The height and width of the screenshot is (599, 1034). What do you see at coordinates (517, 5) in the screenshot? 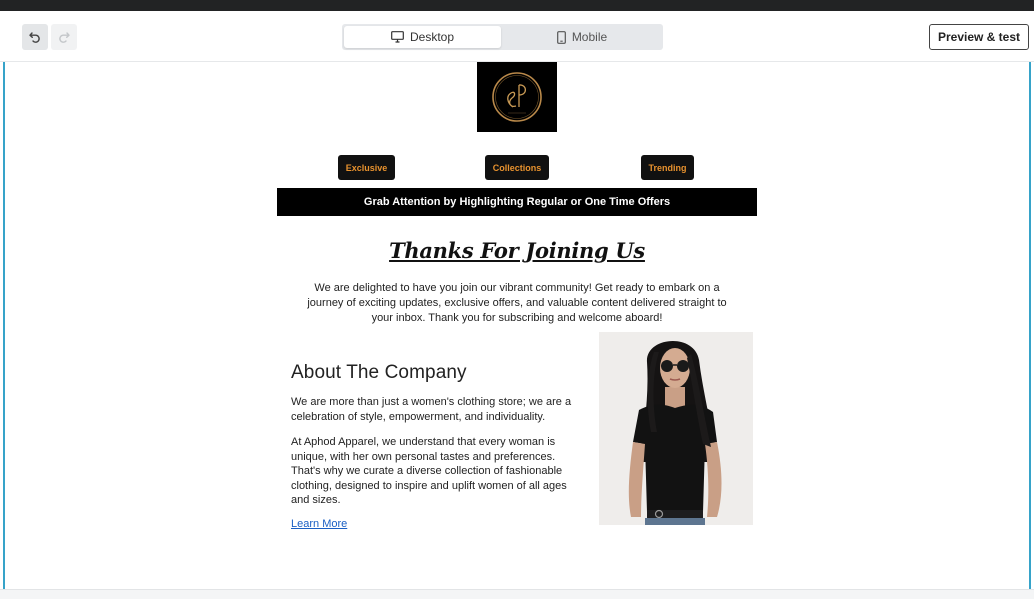
I see `app-top-strip` at bounding box center [517, 5].